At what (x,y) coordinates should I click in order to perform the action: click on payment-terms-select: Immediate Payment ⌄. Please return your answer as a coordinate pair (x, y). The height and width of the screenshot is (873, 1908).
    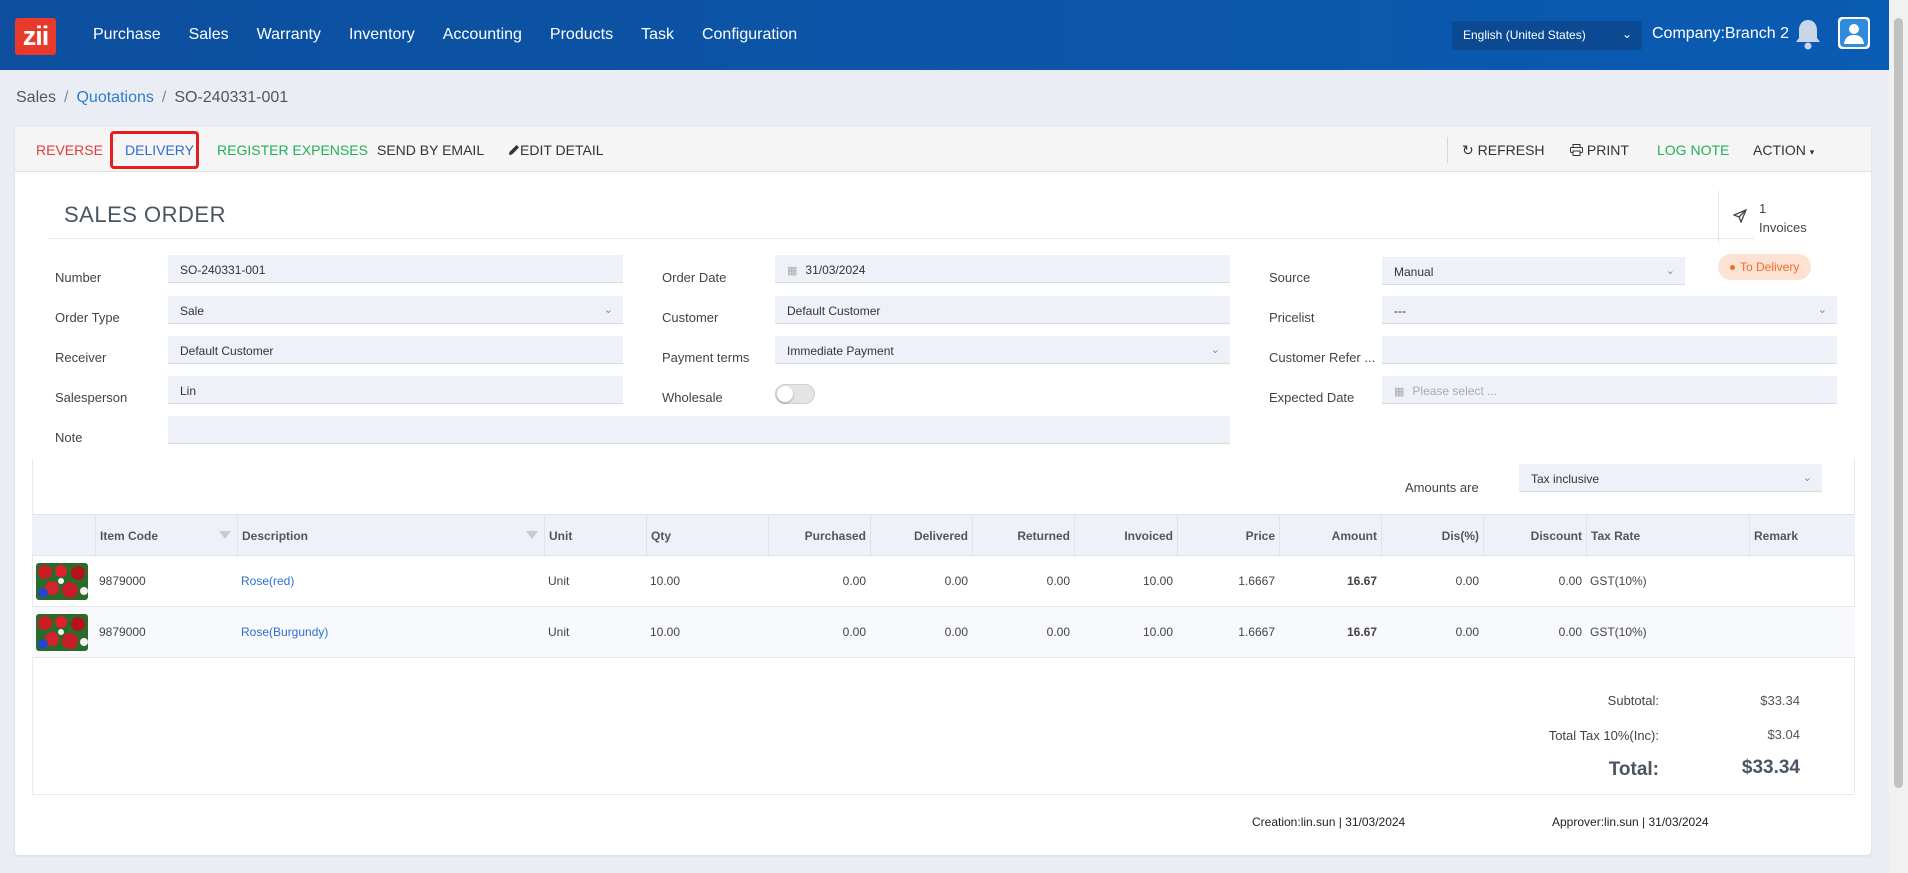
    Looking at the image, I should click on (1002, 350).